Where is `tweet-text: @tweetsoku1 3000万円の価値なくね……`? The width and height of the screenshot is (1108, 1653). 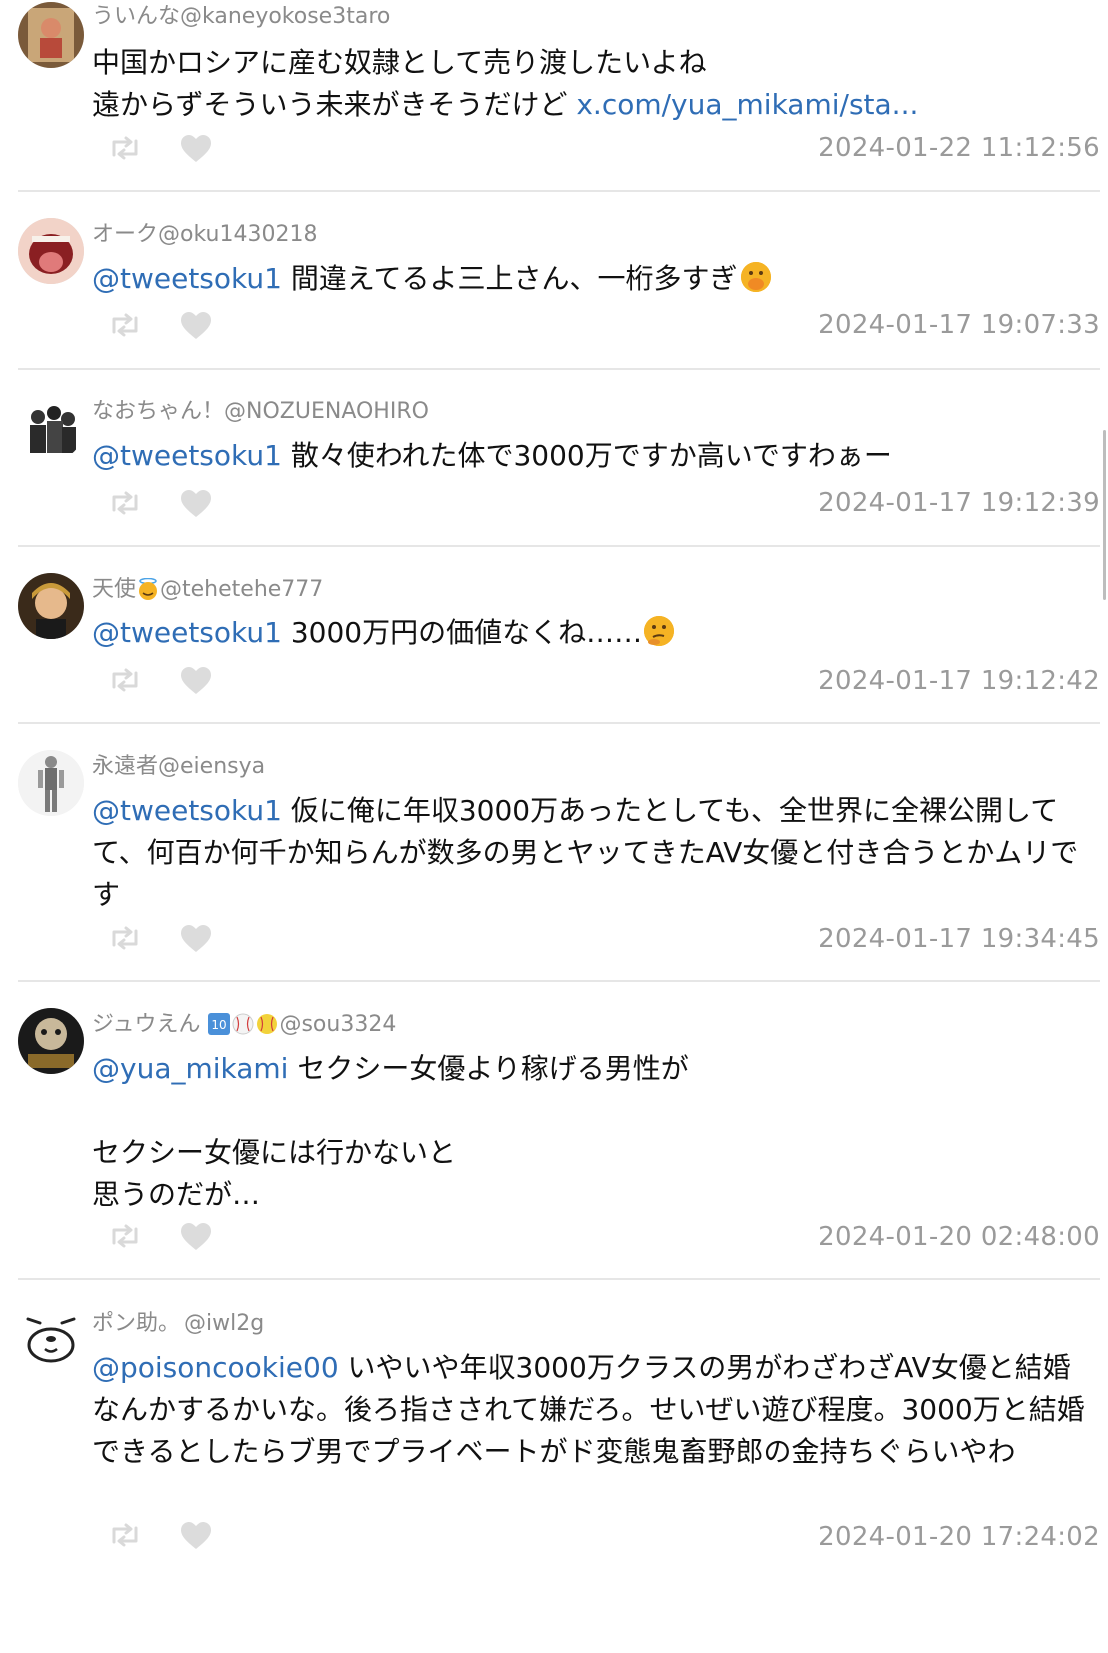 tweet-text: @tweetsoku1 3000万円の価値なくね…… is located at coordinates (594, 633).